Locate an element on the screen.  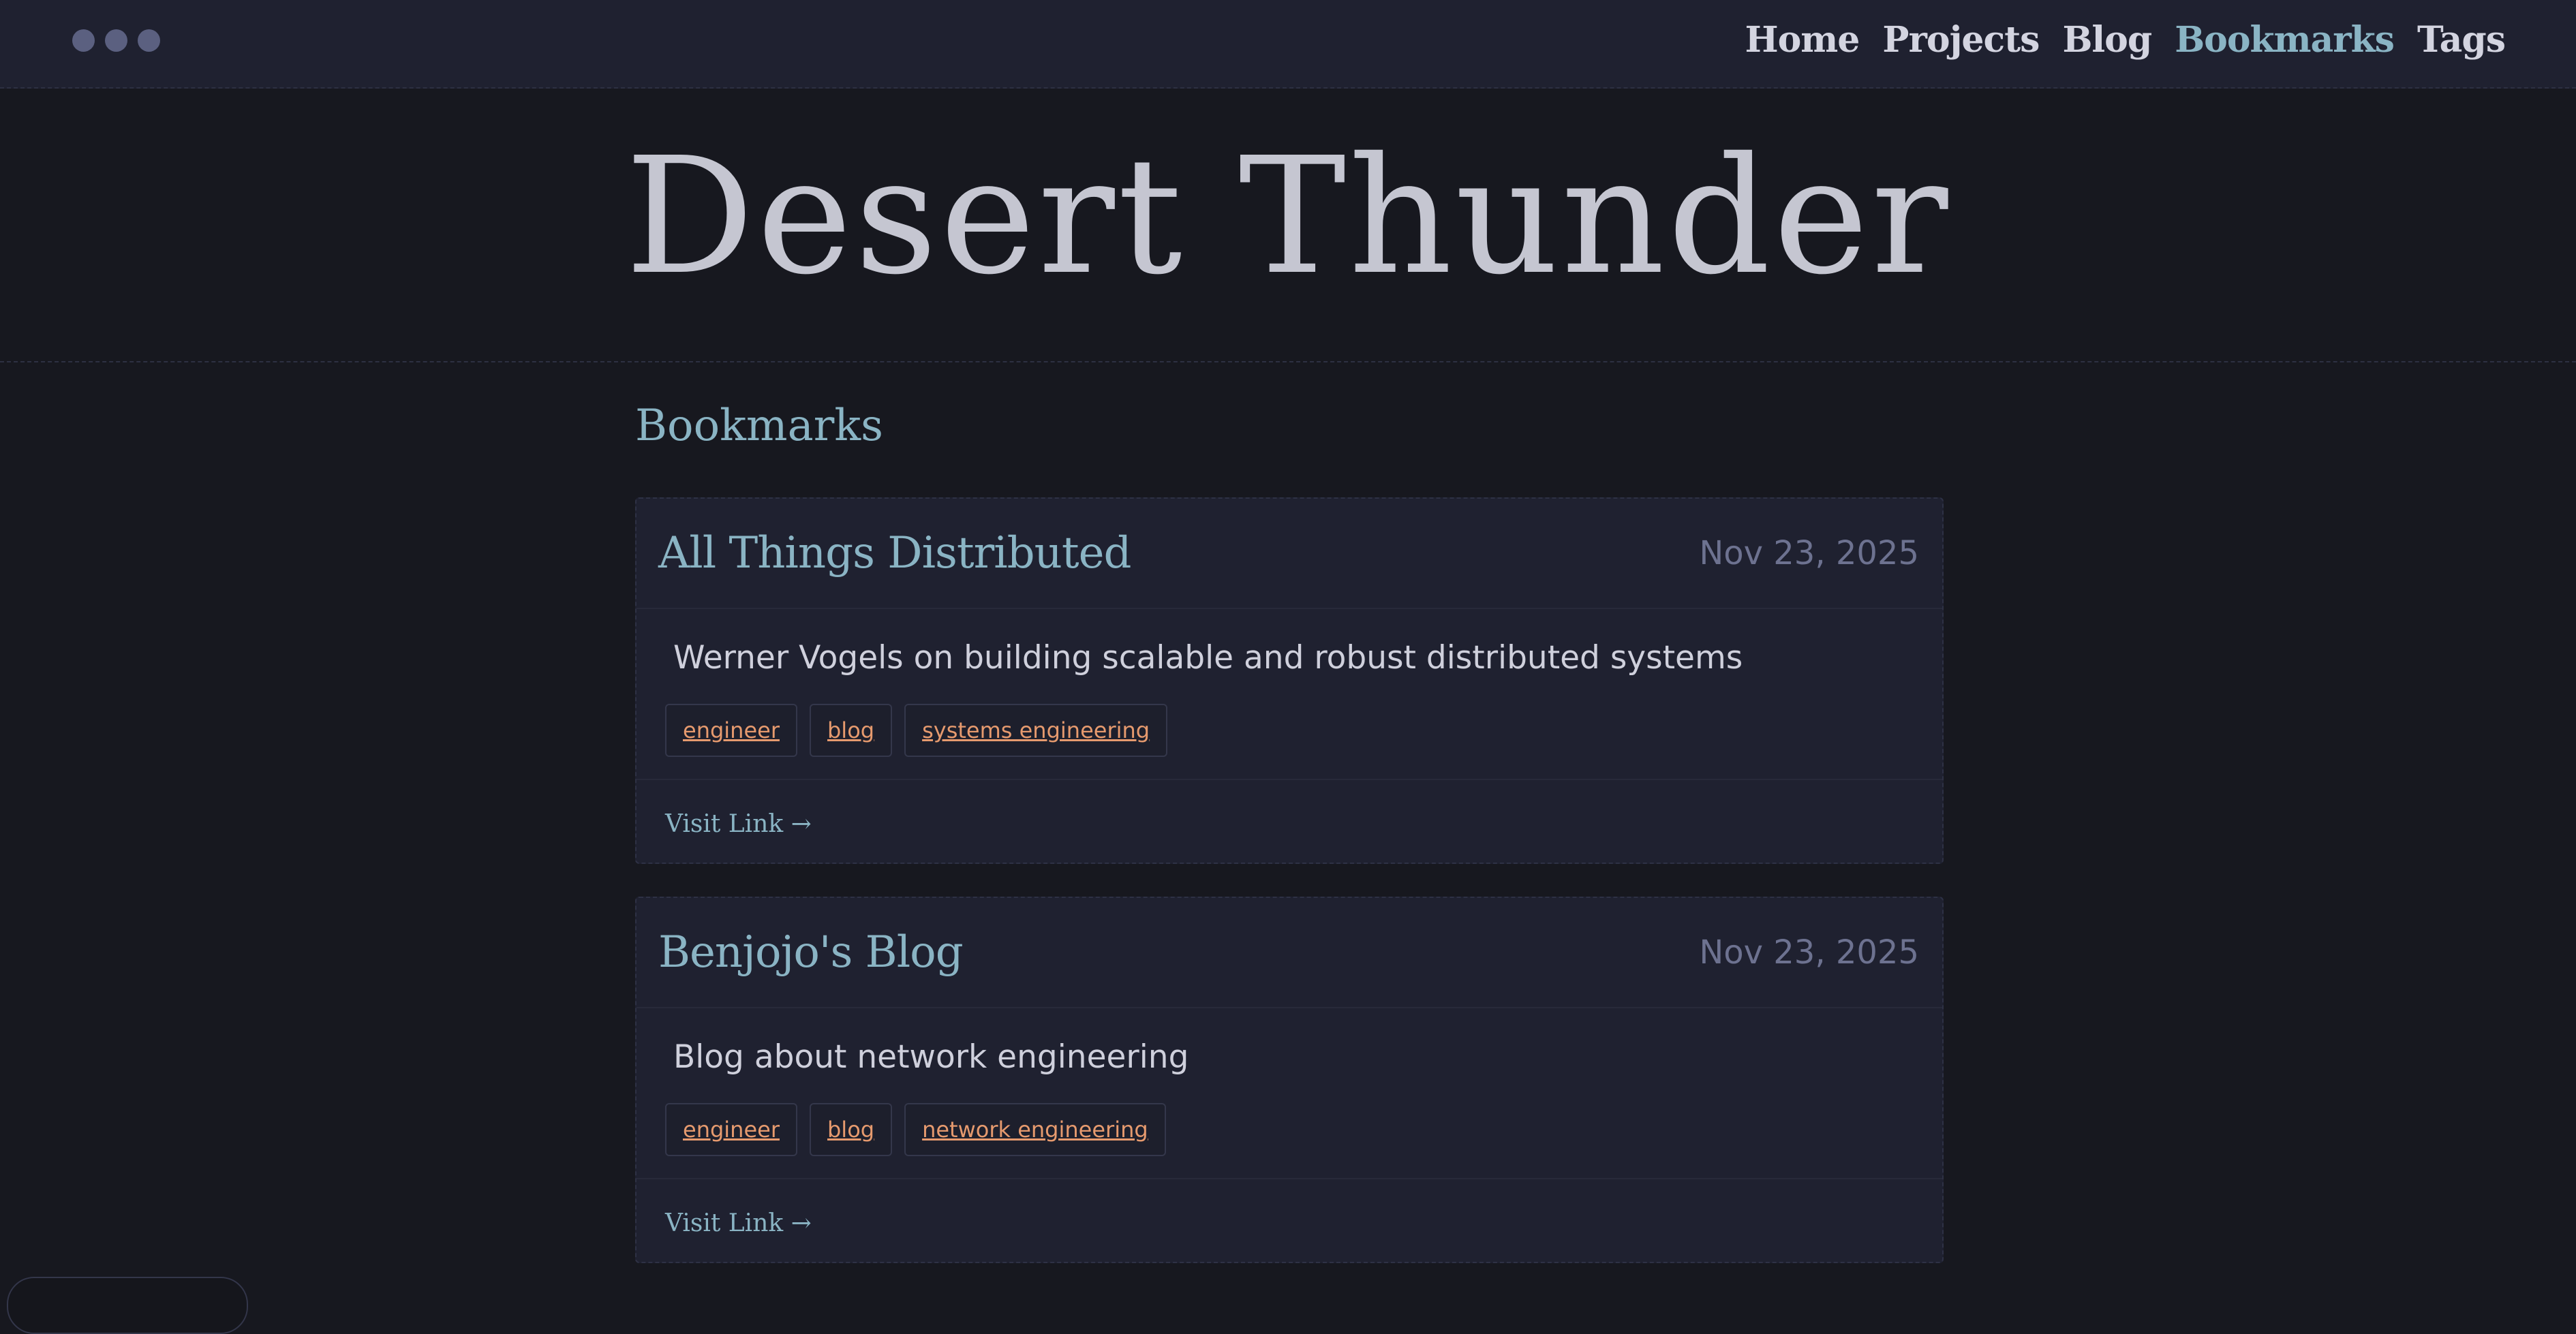
dev-toolbar-widget is located at coordinates (128, 1305).